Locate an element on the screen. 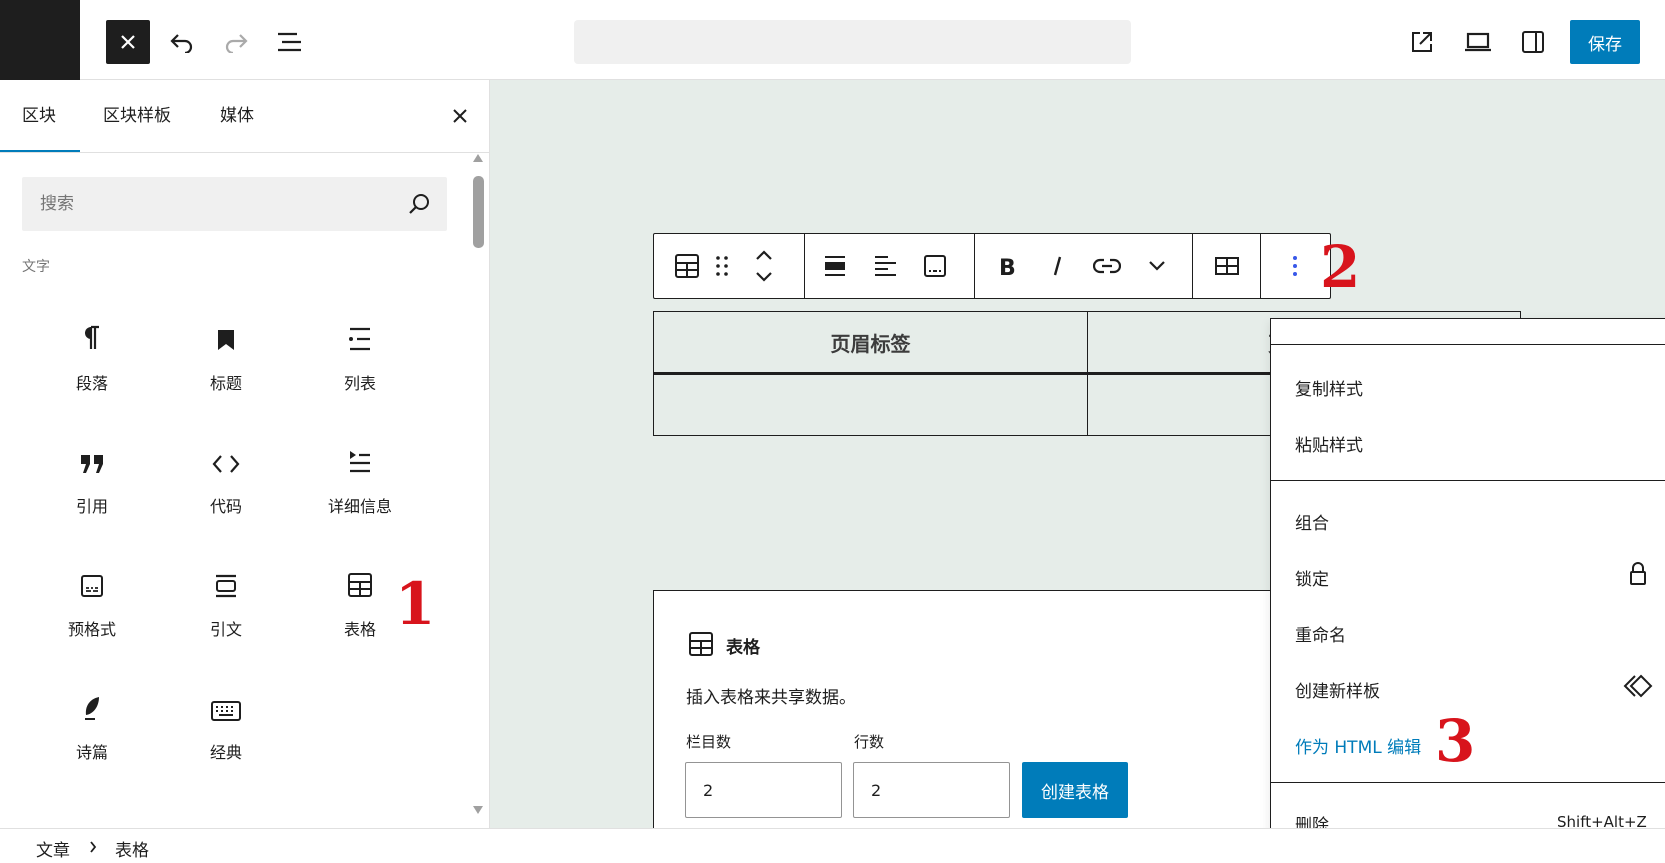  scrollbar-thumb is located at coordinates (478, 212).